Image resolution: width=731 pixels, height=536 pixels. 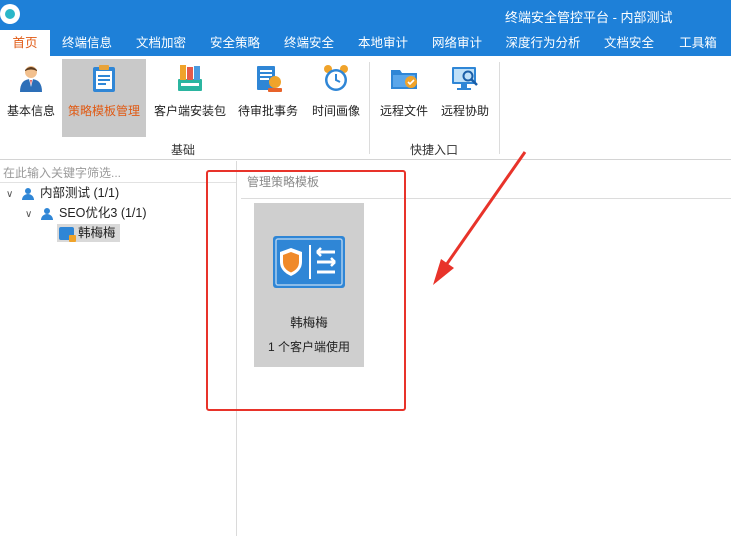 I want to click on tree-node-seo-group: ∨ SEO优化3 (1/1), so click(x=86, y=213).